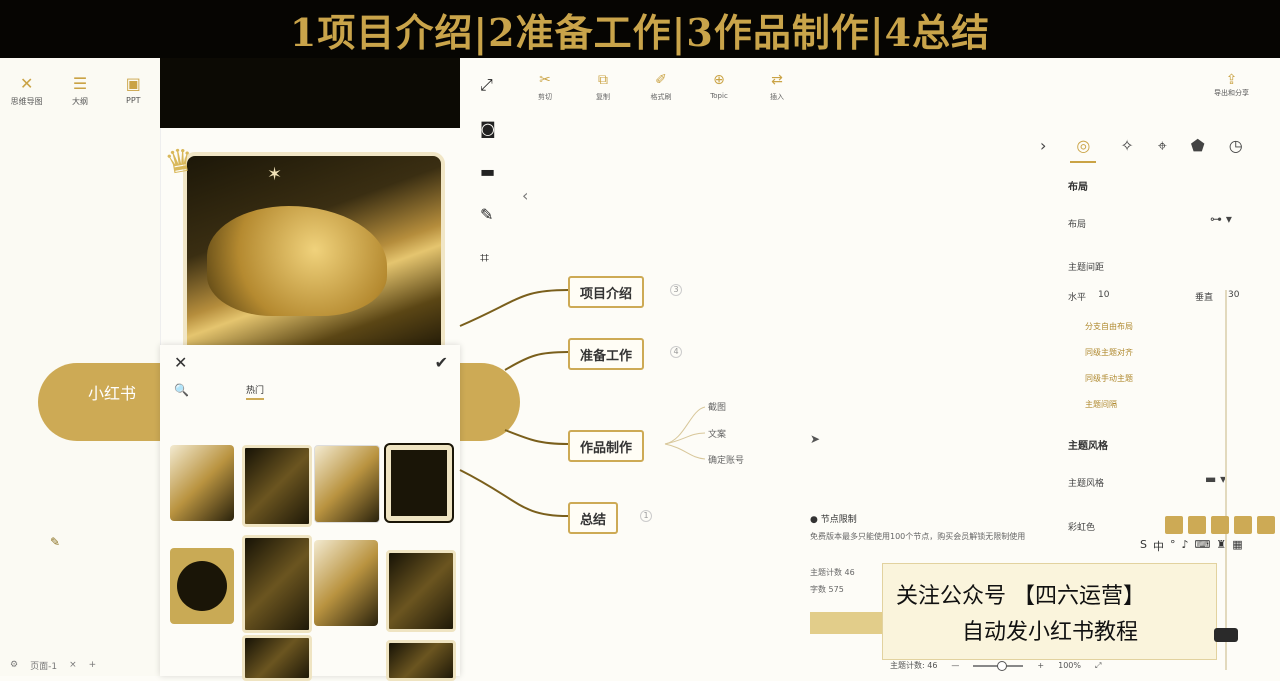 Image resolution: width=1280 pixels, height=681 pixels. I want to click on central-node-label: 小红书, so click(112, 392).